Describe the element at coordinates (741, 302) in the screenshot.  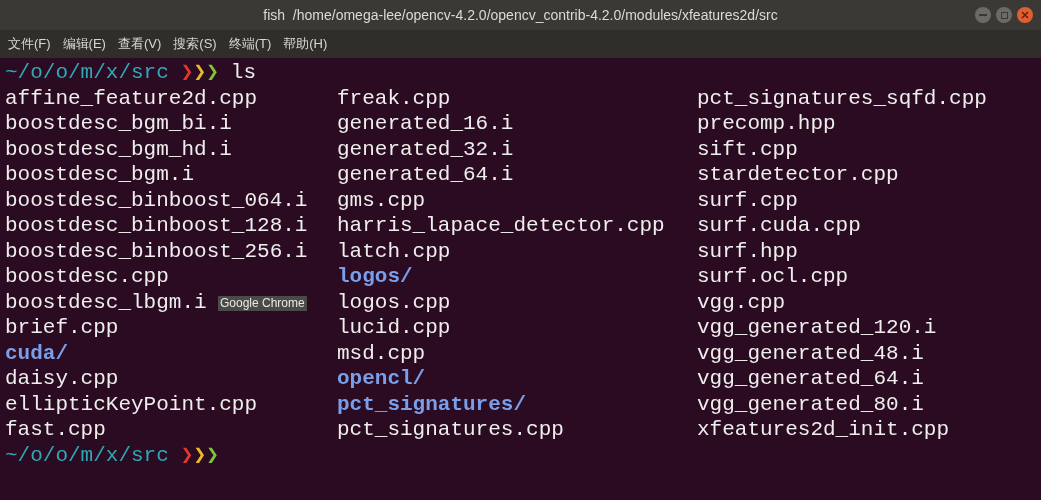
I see `file-name: vgg.cpp` at that location.